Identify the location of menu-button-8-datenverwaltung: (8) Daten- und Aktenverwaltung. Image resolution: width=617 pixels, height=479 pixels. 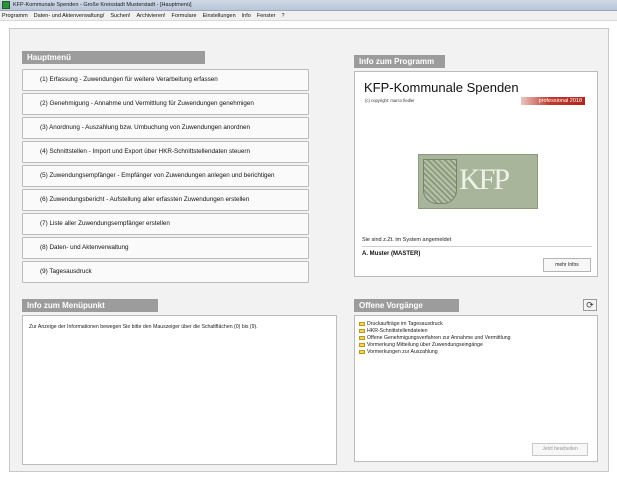
(165, 248).